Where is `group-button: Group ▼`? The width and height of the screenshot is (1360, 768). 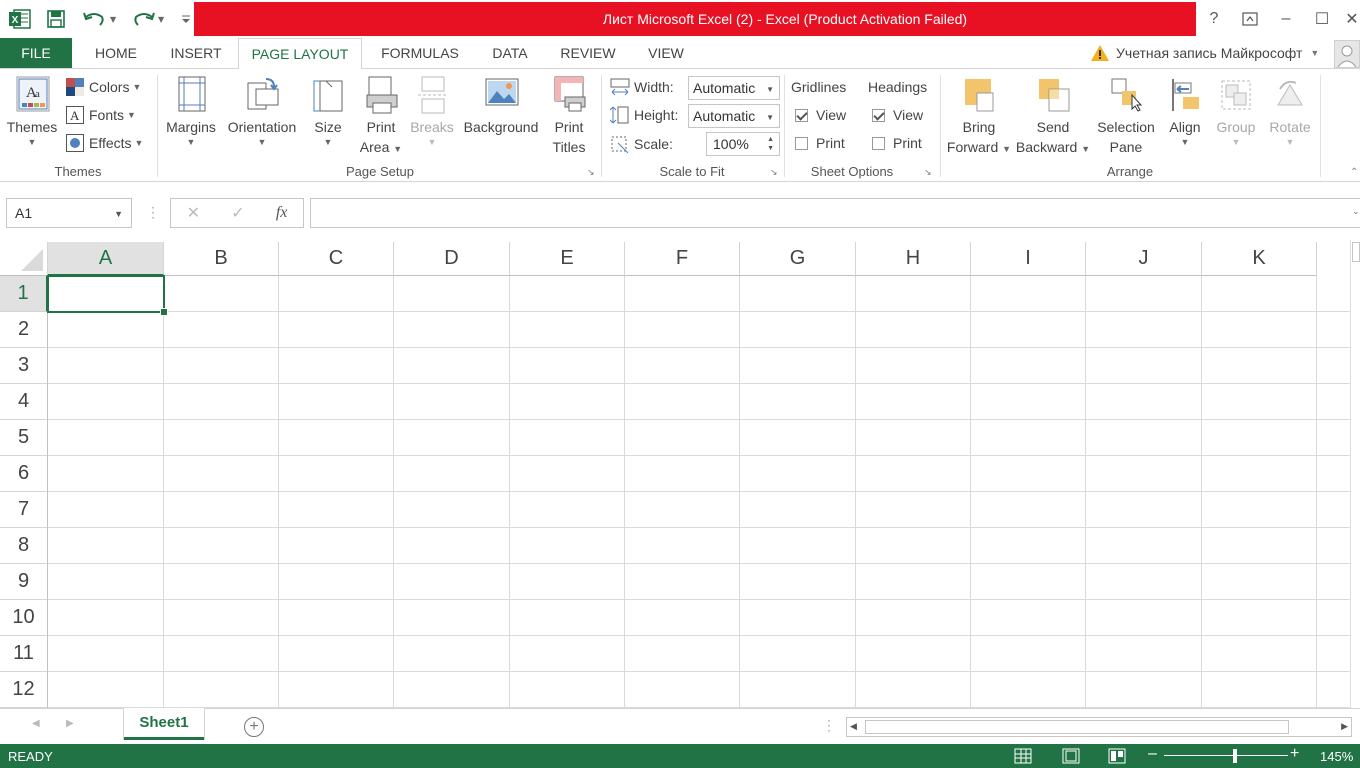
group-button: Group ▼ is located at coordinates (1236, 111).